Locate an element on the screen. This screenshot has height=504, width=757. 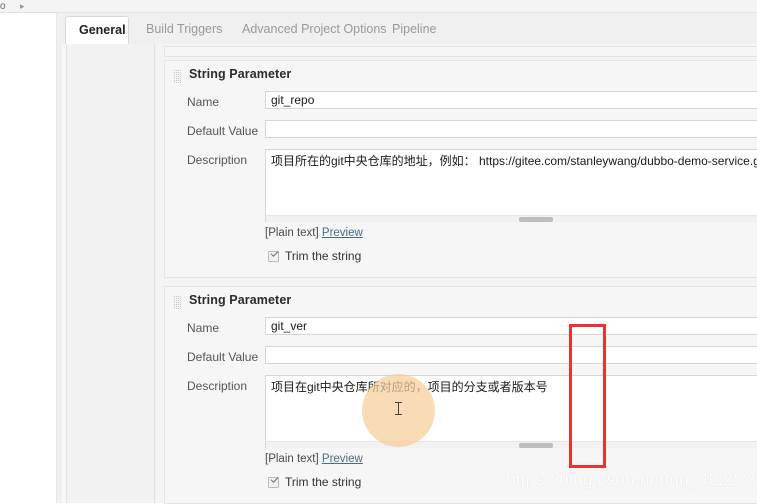
parameter-name-input: git_ver is located at coordinates (511, 326).